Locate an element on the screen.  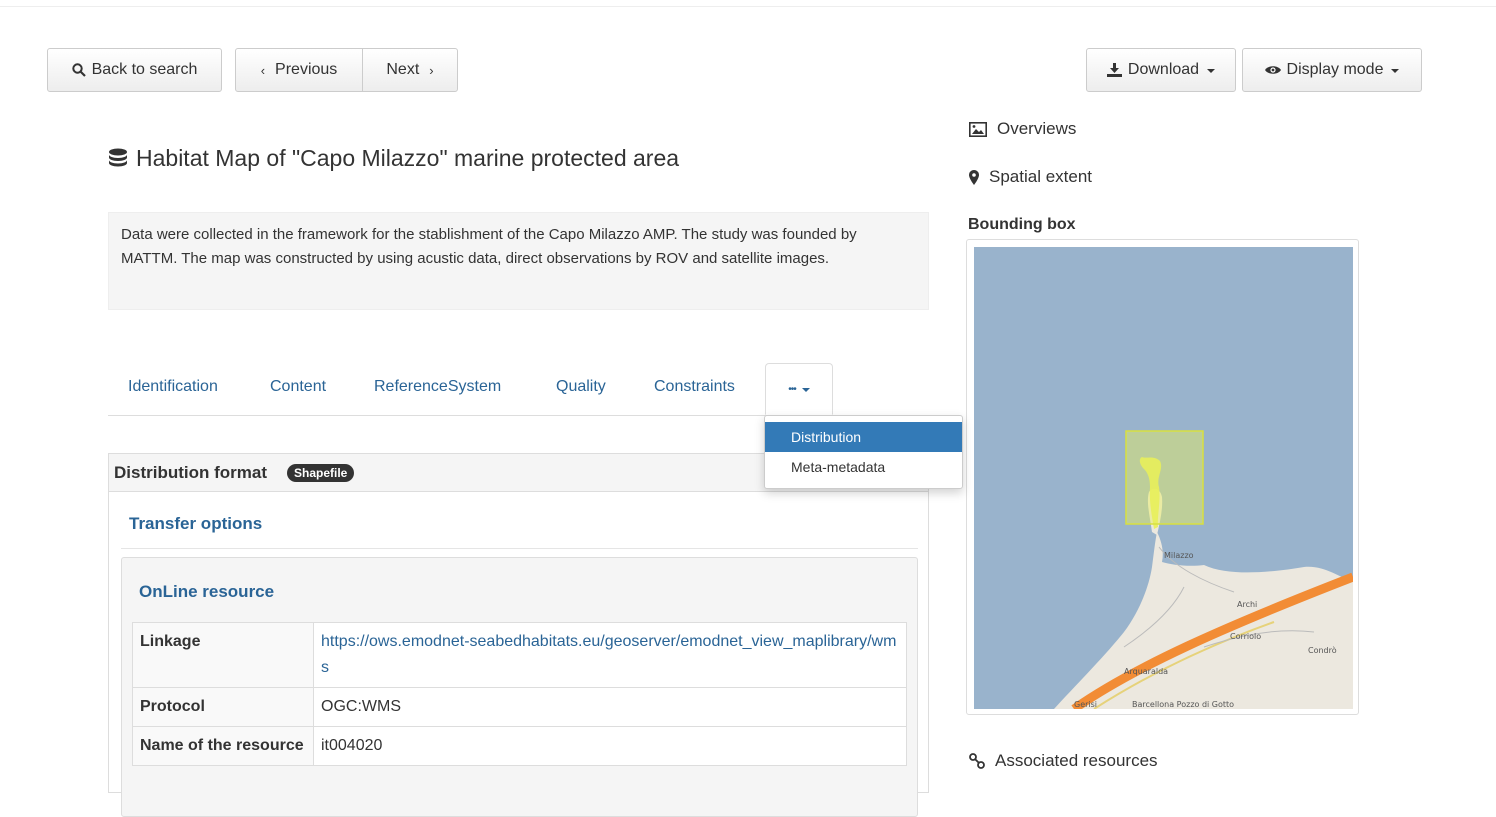
map-place-label: Arquaralda is located at coordinates (1146, 671).